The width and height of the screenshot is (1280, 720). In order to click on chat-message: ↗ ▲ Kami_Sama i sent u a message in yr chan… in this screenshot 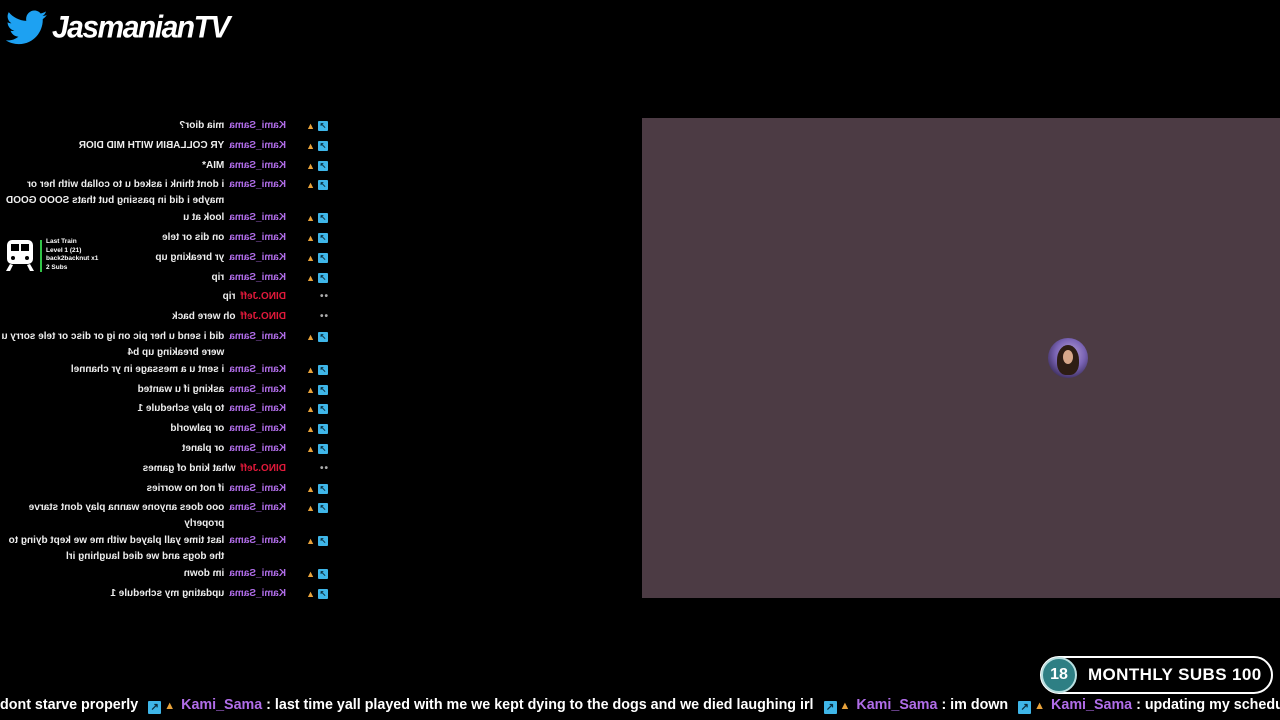, I will do `click(165, 371)`.